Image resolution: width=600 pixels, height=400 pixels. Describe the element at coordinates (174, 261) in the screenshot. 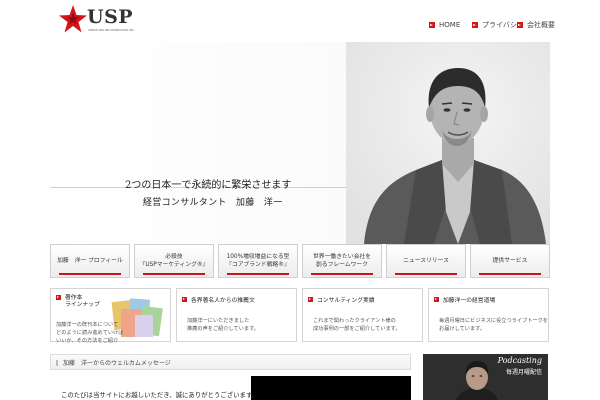

I see `menu-usp-marketing-button: 必殺技 『USPマーケティング®』` at that location.